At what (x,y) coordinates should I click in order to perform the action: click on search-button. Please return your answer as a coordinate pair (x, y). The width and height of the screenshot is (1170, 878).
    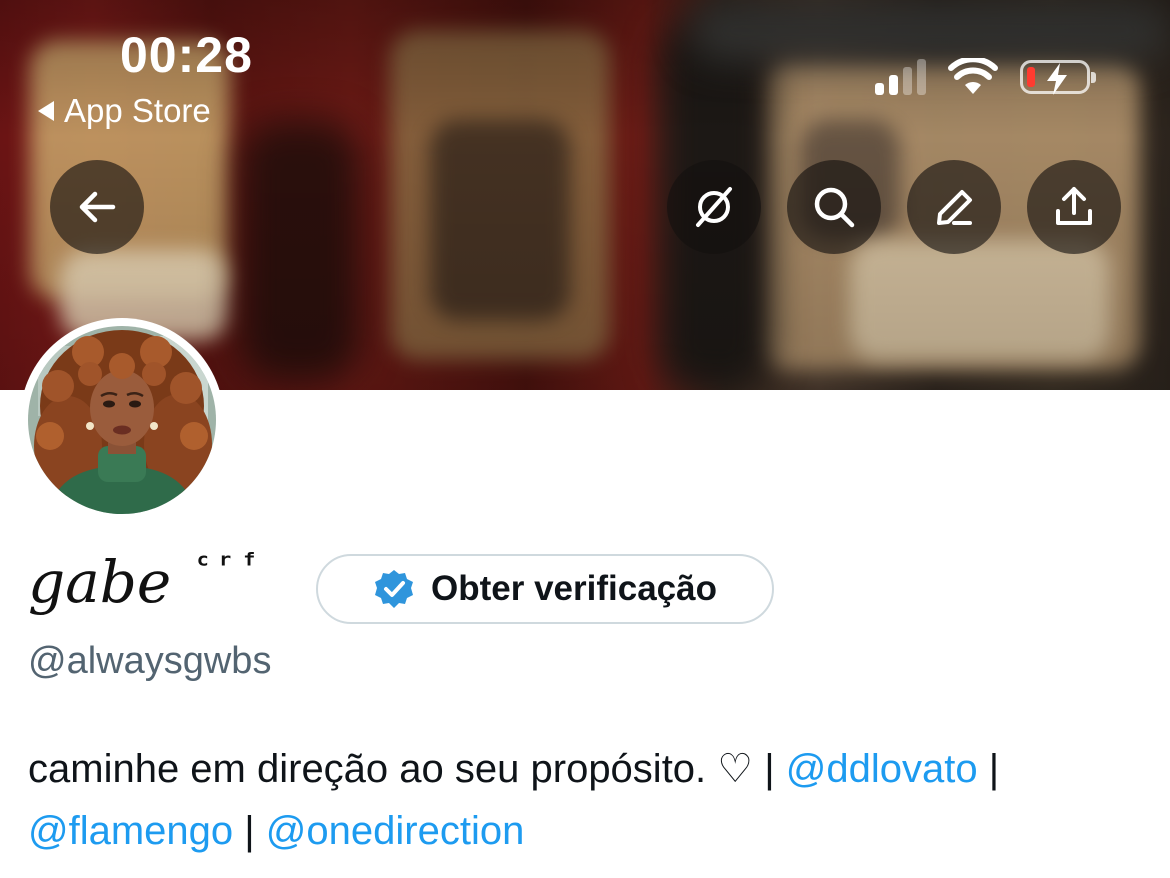
    Looking at the image, I should click on (834, 207).